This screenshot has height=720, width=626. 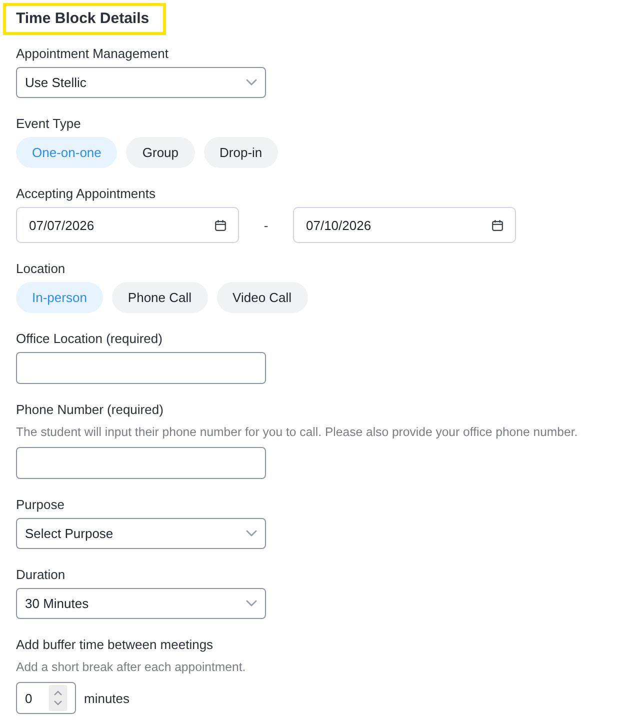 What do you see at coordinates (41, 575) in the screenshot?
I see `field-label: Duration` at bounding box center [41, 575].